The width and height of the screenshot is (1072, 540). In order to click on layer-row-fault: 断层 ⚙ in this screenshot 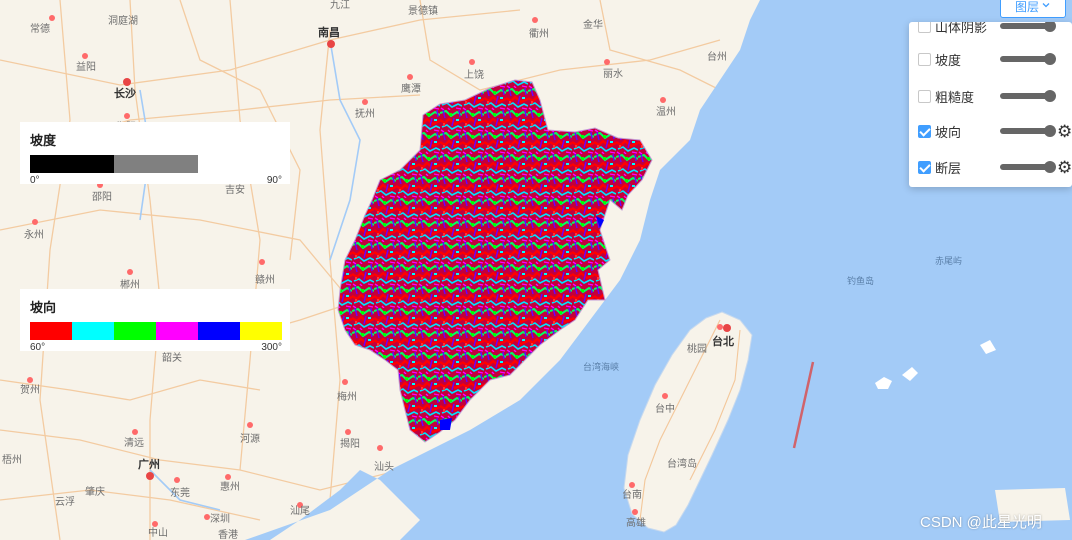, I will do `click(990, 167)`.